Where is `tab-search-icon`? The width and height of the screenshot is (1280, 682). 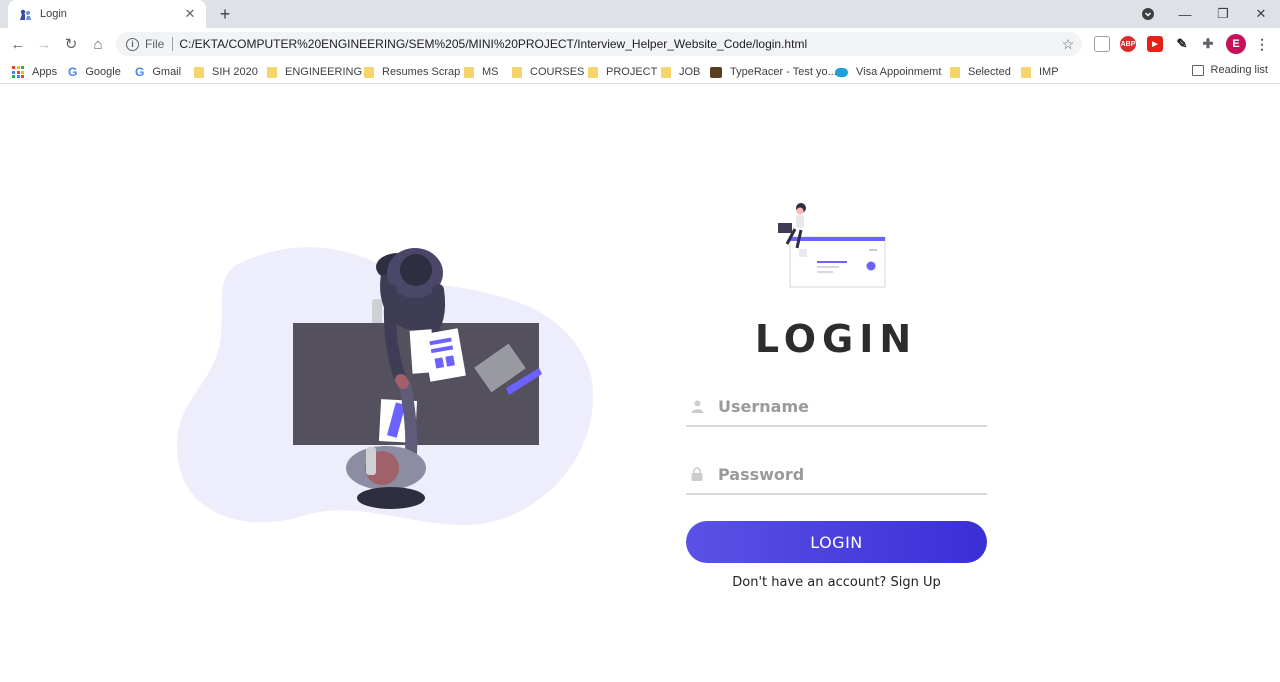
tab-search-icon is located at coordinates (1148, 14).